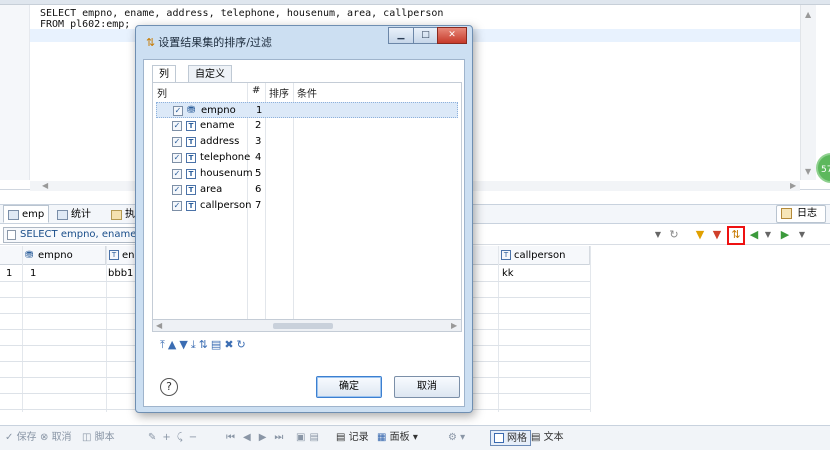 This screenshot has width=830, height=450. I want to click on move-down-icon: ▼, so click(184, 344).